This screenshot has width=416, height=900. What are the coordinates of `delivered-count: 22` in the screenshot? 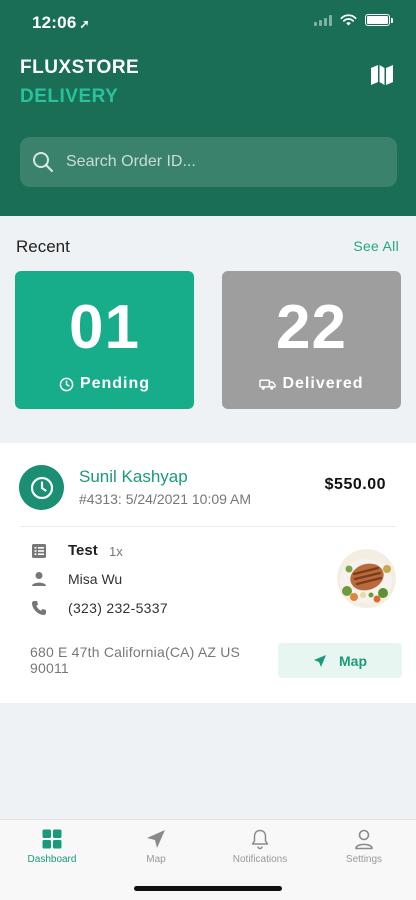 It's located at (311, 327).